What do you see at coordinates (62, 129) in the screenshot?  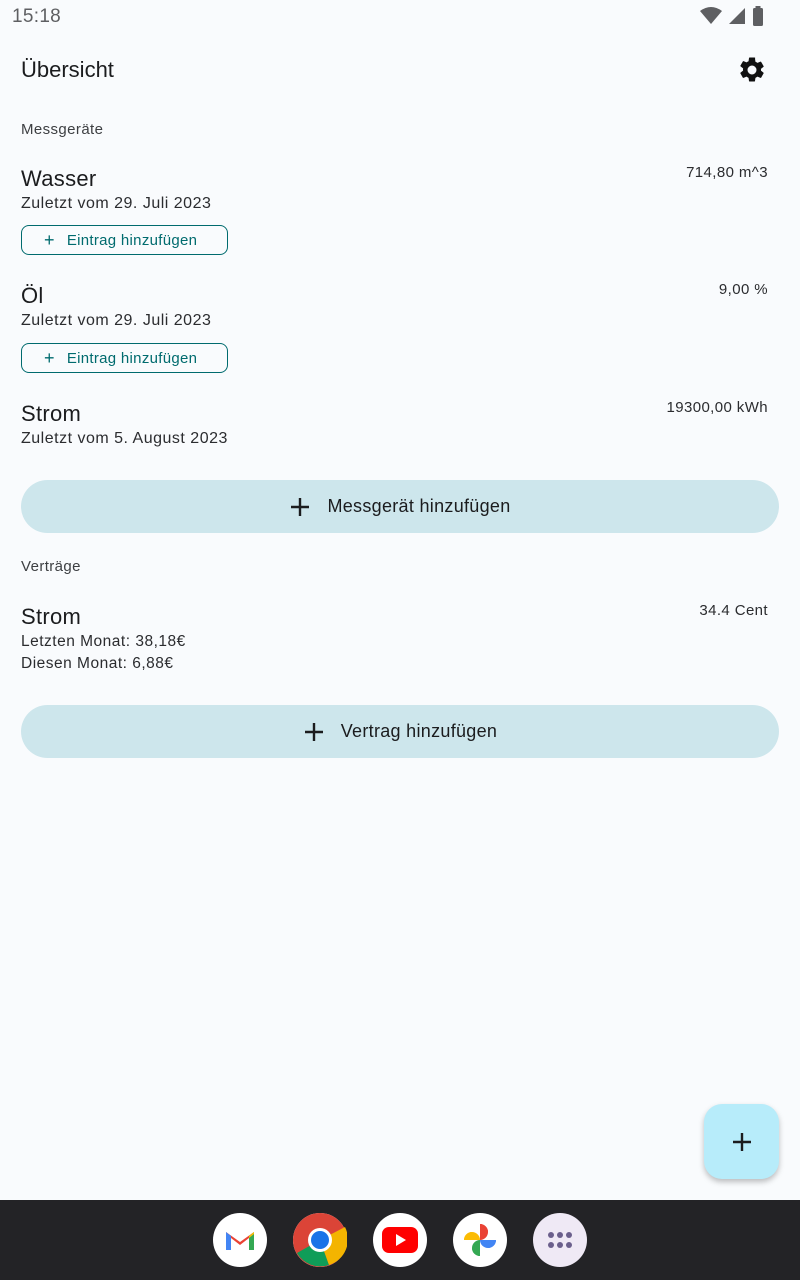 I see `section-label-meters: Messgeräte` at bounding box center [62, 129].